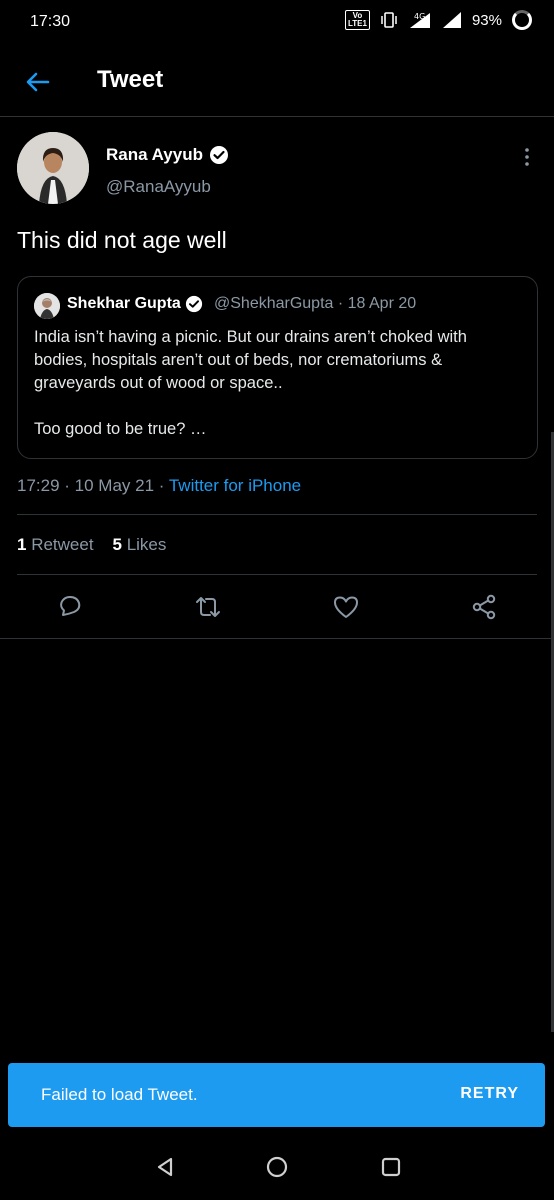 This screenshot has height=1200, width=554. What do you see at coordinates (235, 485) in the screenshot?
I see `tweet-source-link: Twitter for iPhone` at bounding box center [235, 485].